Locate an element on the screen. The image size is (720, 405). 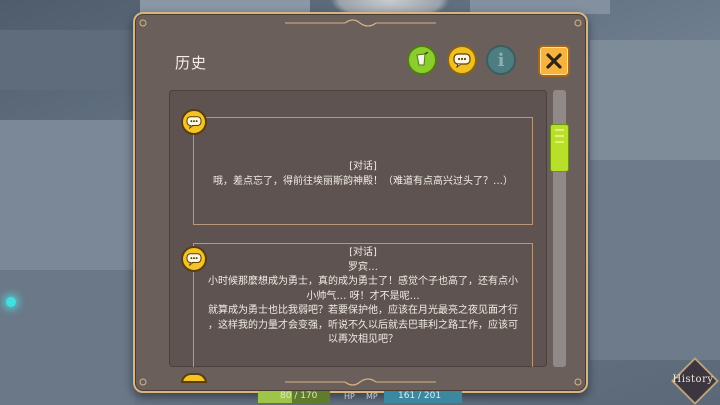
voice-replay-button is located at coordinates (422, 60).